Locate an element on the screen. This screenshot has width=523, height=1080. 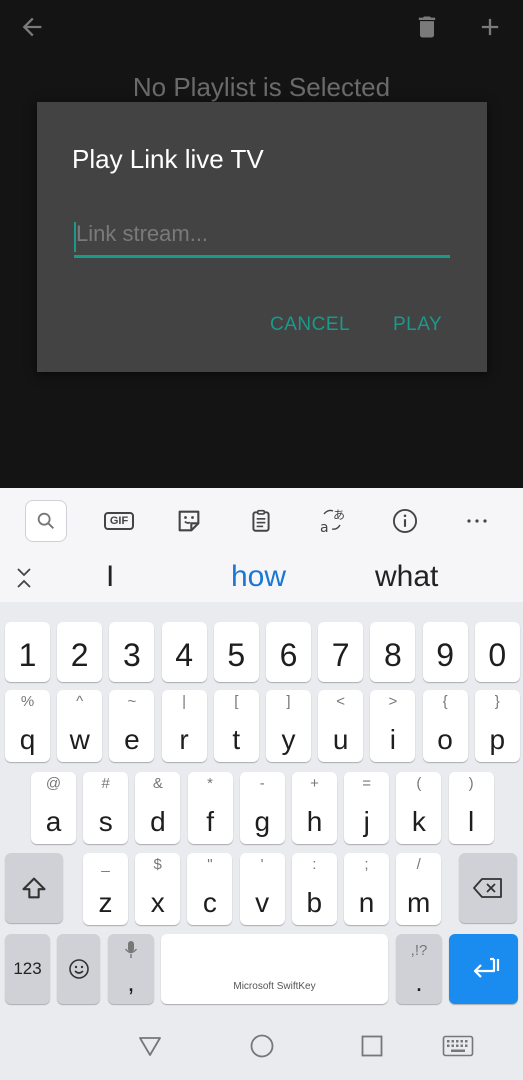
shift-icon is located at coordinates (34, 888).